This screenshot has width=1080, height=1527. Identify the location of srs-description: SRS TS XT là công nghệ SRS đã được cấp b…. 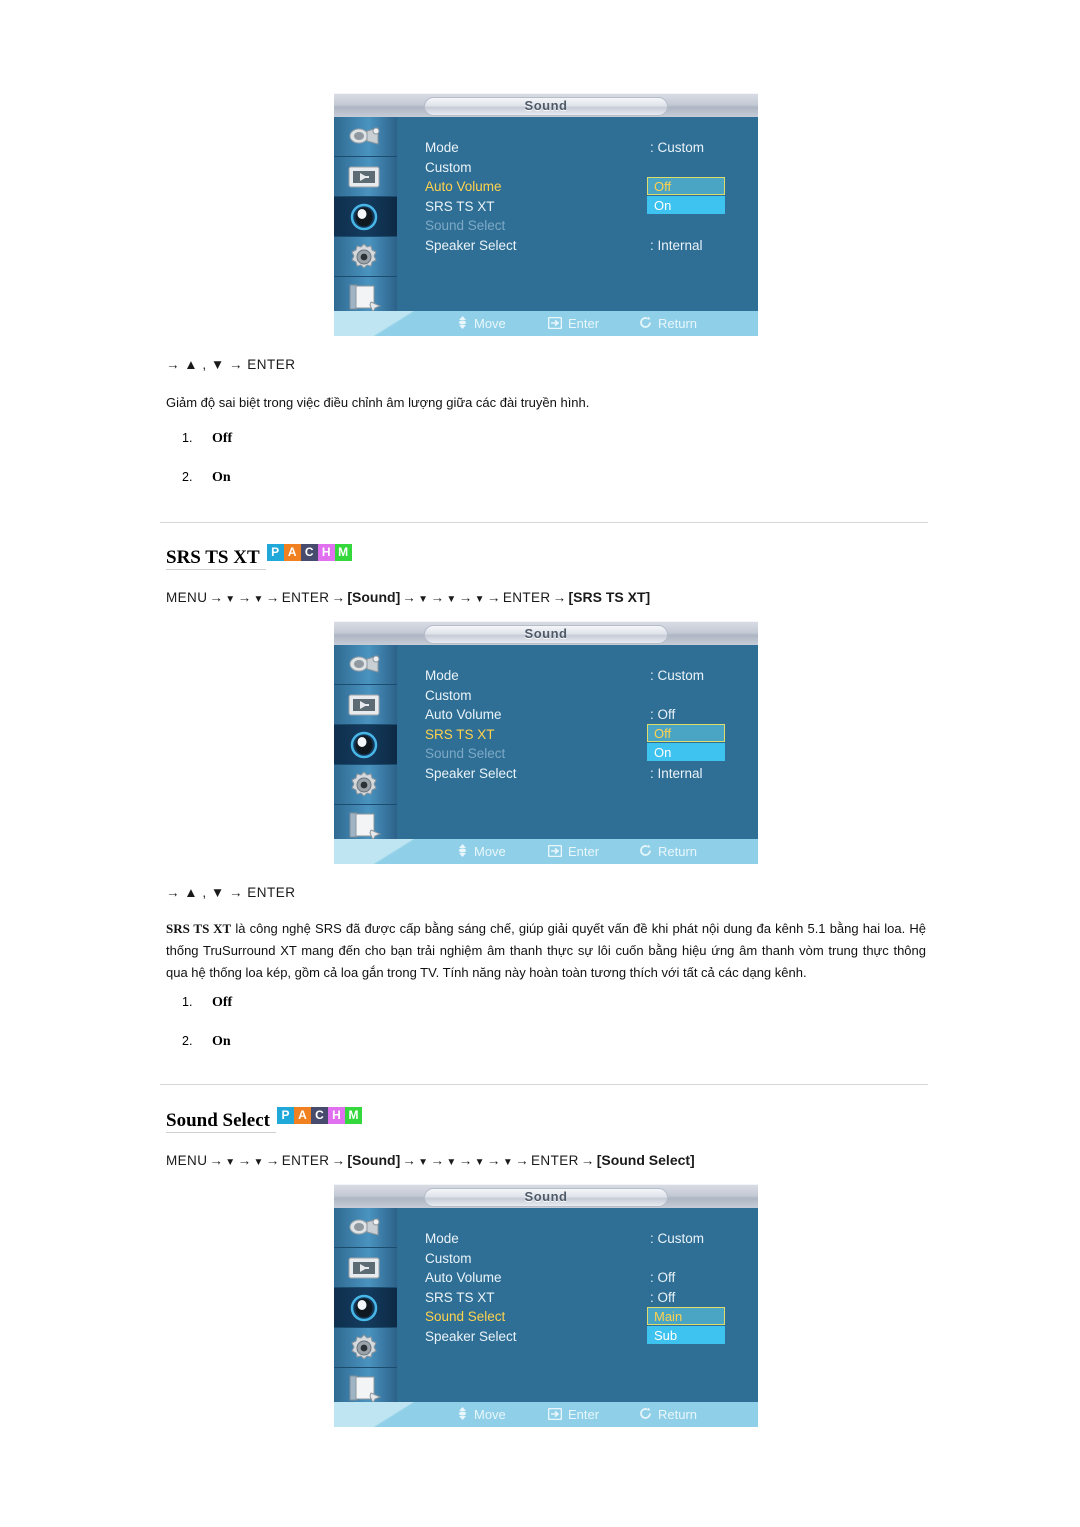
(546, 951).